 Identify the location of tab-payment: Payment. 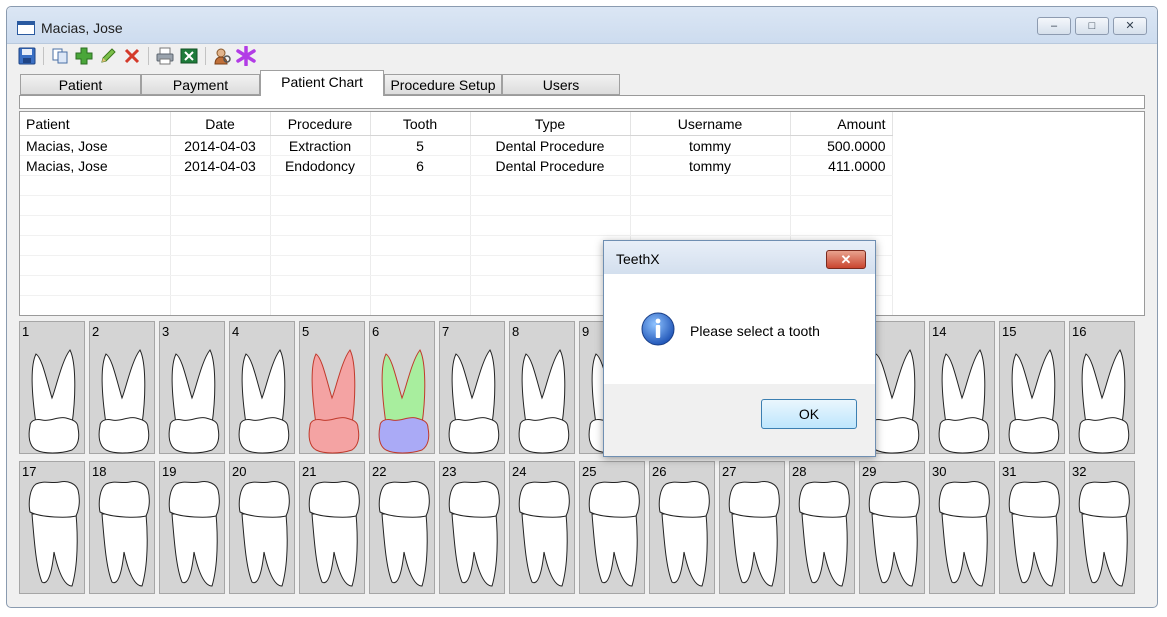
(200, 84).